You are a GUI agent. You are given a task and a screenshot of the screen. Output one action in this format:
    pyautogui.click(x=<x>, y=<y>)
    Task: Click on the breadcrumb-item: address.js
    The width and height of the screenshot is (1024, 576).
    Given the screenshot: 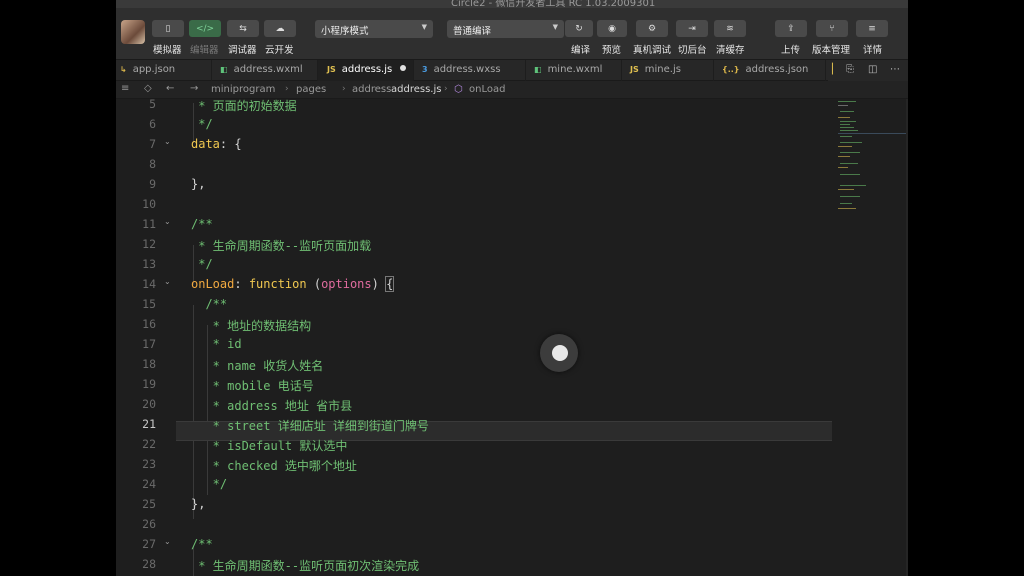 What is the action you would take?
    pyautogui.click(x=416, y=89)
    